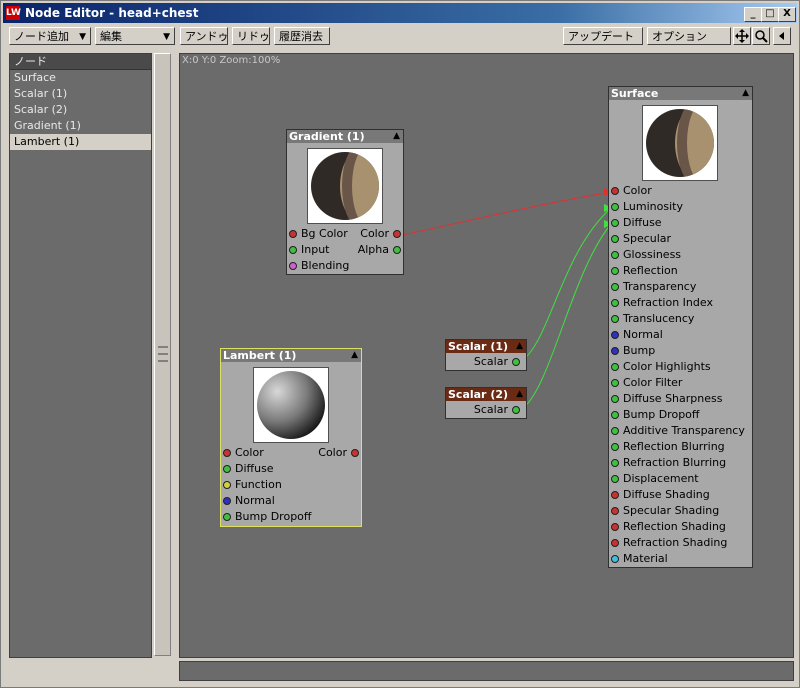 Image resolution: width=800 pixels, height=688 pixels. Describe the element at coordinates (770, 14) in the screenshot. I see `maximize-button: □` at that location.